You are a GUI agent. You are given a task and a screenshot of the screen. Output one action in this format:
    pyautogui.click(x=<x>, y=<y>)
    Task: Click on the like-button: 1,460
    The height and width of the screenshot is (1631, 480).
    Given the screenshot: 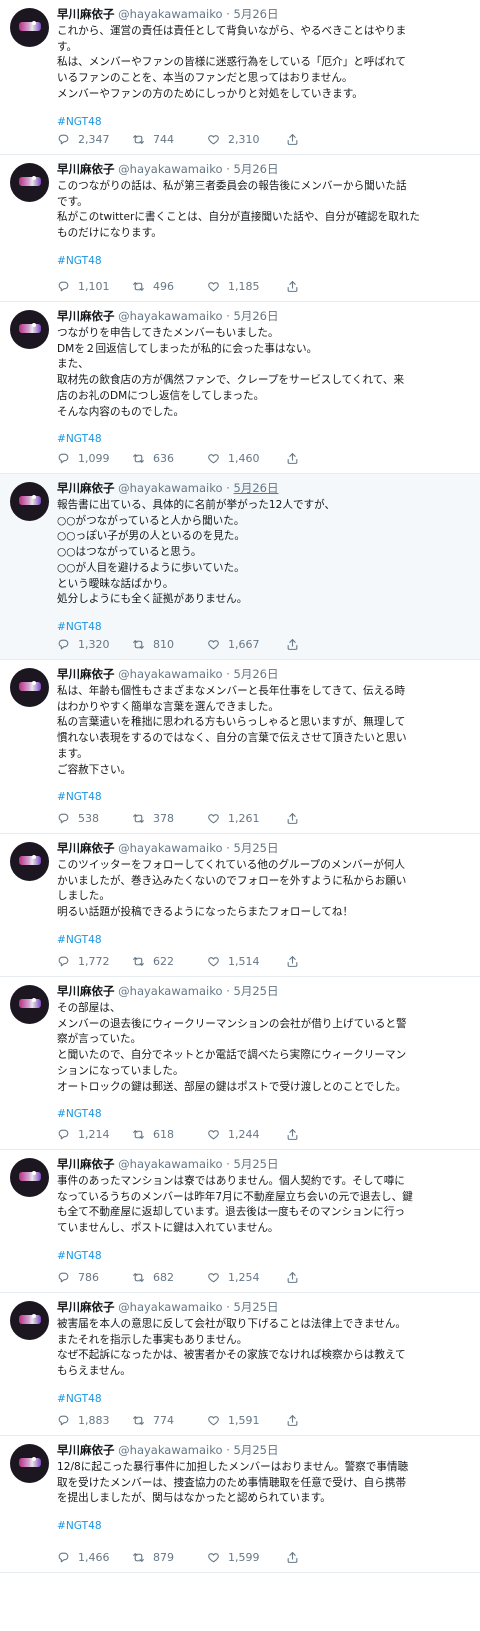 What is the action you would take?
    pyautogui.click(x=233, y=459)
    